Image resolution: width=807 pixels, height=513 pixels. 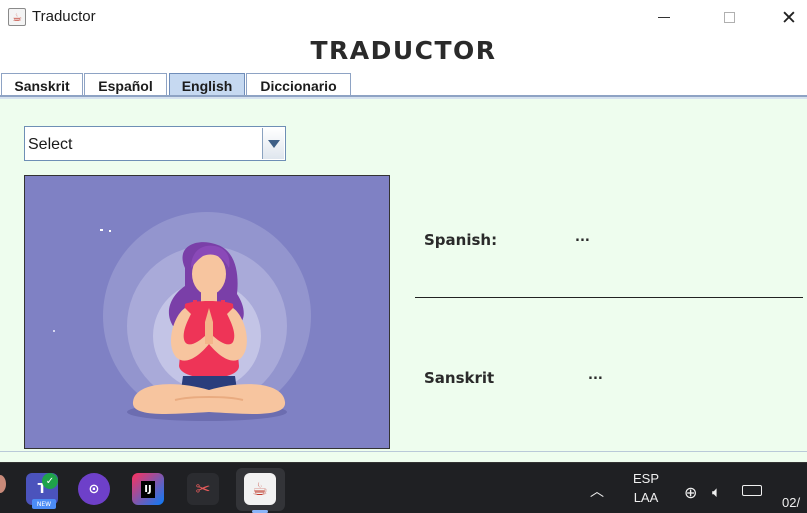 I want to click on new-badge: NEW, so click(x=44, y=504).